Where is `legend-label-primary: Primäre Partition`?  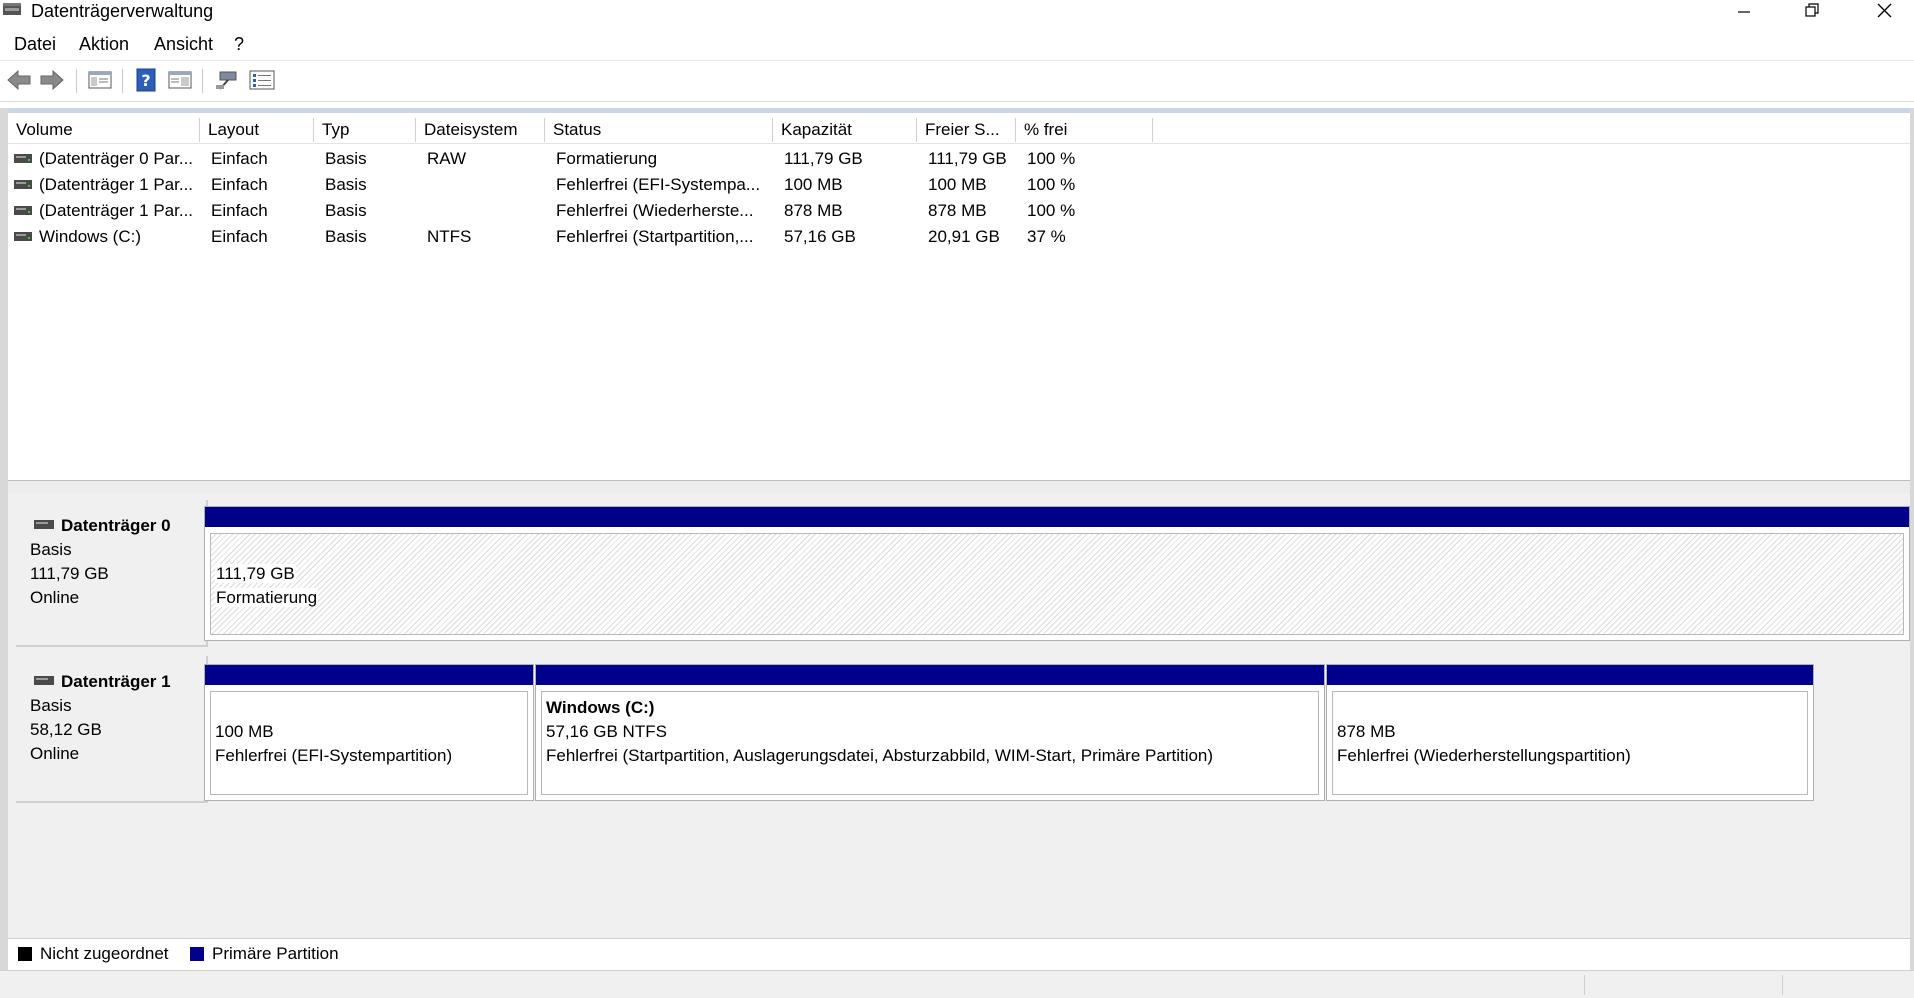
legend-label-primary: Primäre Partition is located at coordinates (275, 953).